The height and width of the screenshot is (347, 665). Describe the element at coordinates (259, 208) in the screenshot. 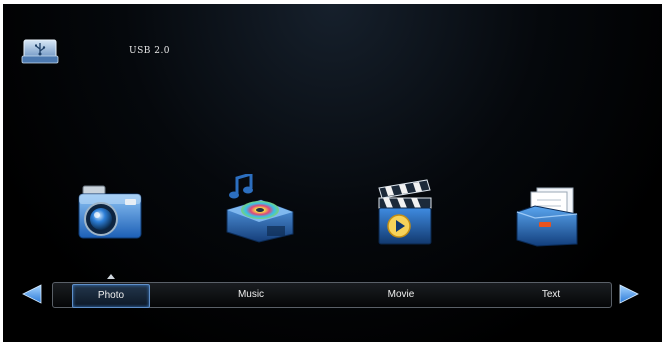

I see `music-player-icon` at that location.